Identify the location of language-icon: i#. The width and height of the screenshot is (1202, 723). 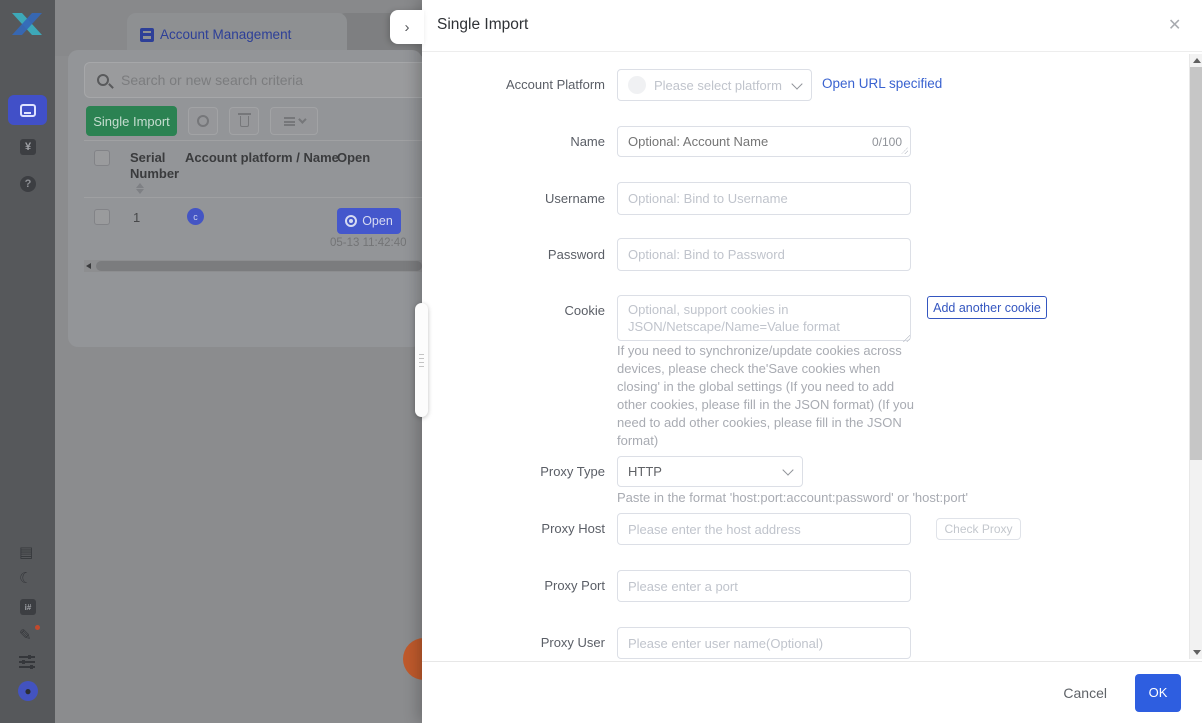
(28, 607).